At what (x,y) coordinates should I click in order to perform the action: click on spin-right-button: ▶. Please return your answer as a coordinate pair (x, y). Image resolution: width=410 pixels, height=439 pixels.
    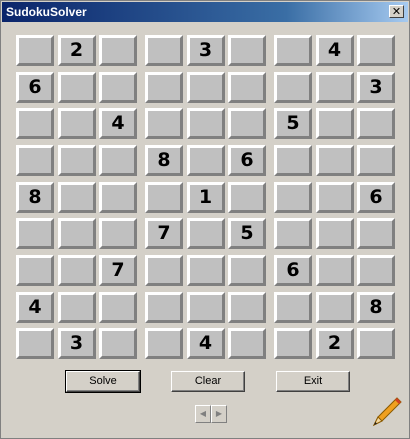
    Looking at the image, I should click on (219, 414).